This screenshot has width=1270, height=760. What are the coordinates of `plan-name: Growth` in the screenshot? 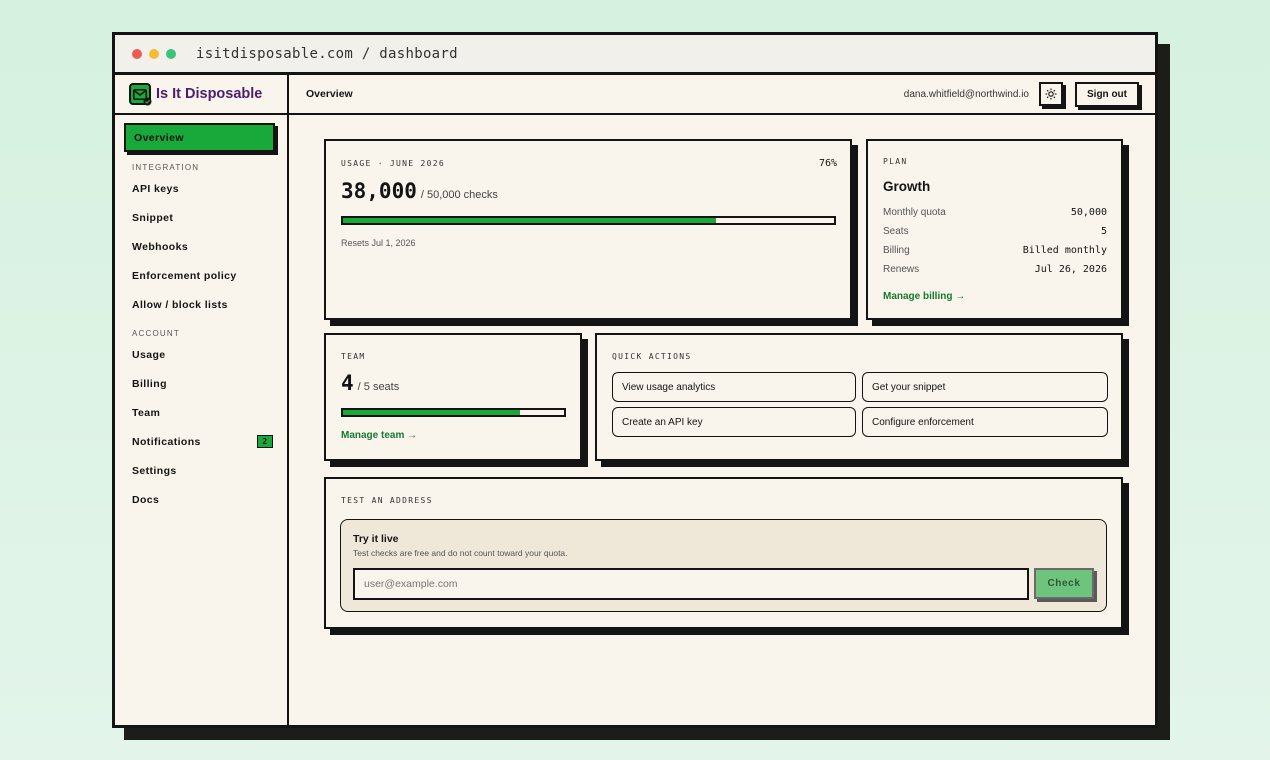 It's located at (907, 186).